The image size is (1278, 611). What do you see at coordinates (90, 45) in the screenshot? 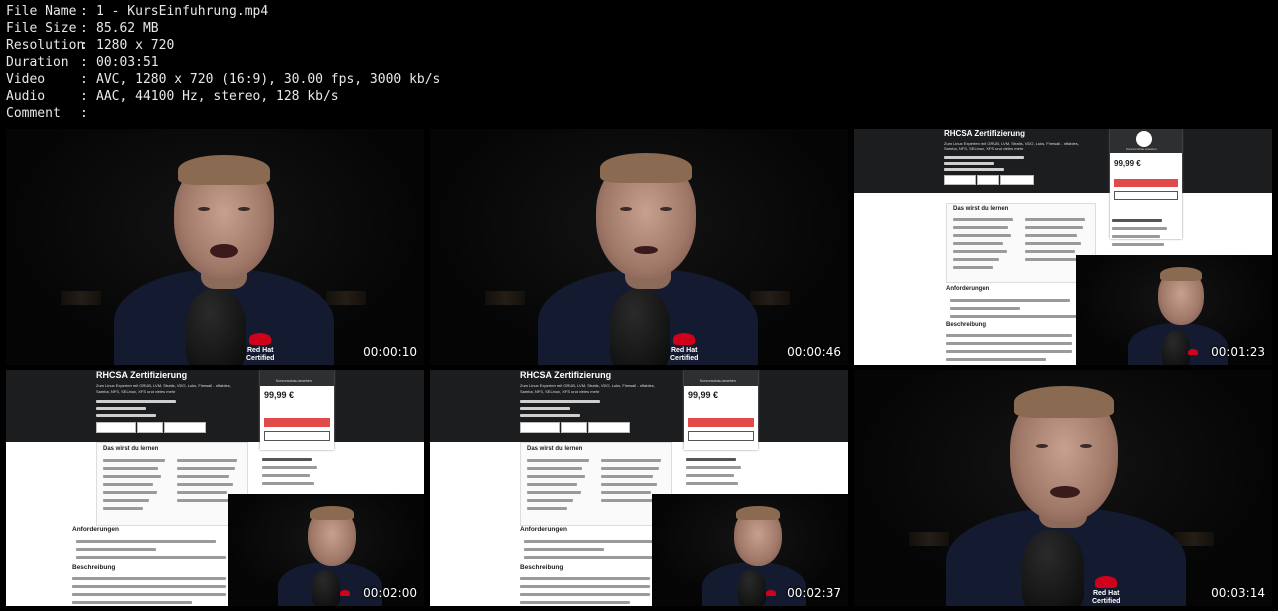
I see `meta-resolution: Resolution:1280 x 720` at bounding box center [90, 45].